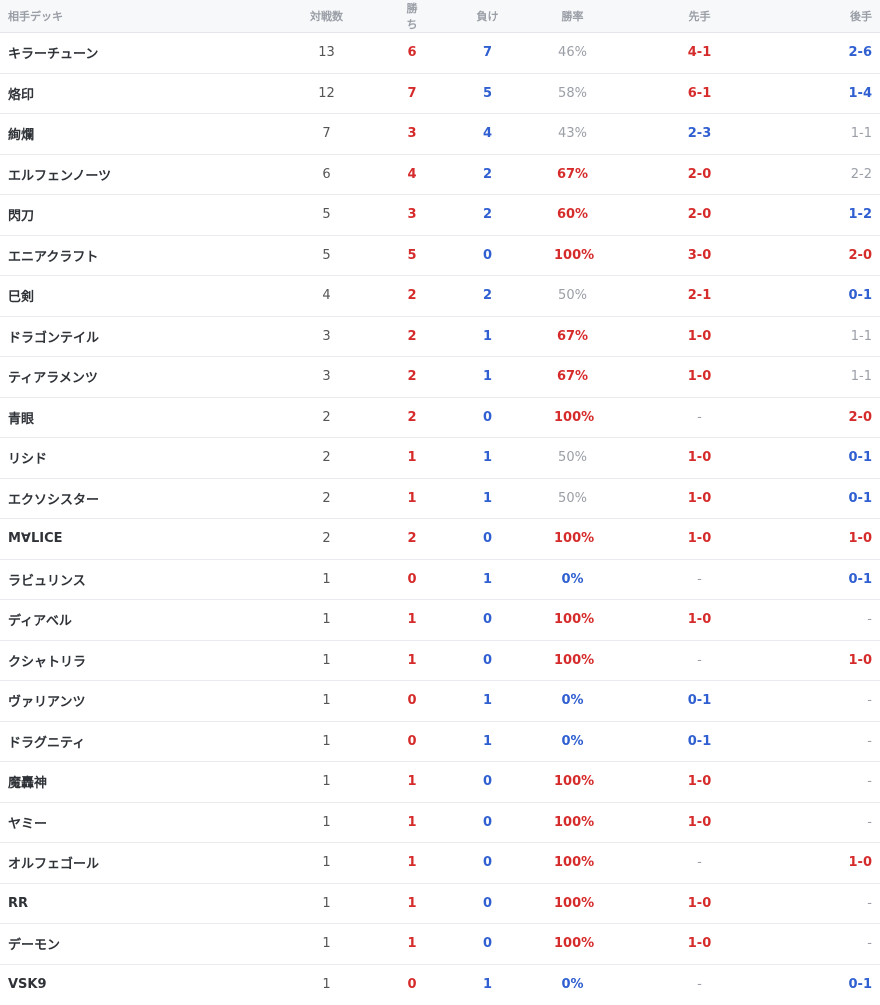  I want to click on table-row: ヴァリアンツ 1 0 1 0% 0-1-, so click(440, 701).